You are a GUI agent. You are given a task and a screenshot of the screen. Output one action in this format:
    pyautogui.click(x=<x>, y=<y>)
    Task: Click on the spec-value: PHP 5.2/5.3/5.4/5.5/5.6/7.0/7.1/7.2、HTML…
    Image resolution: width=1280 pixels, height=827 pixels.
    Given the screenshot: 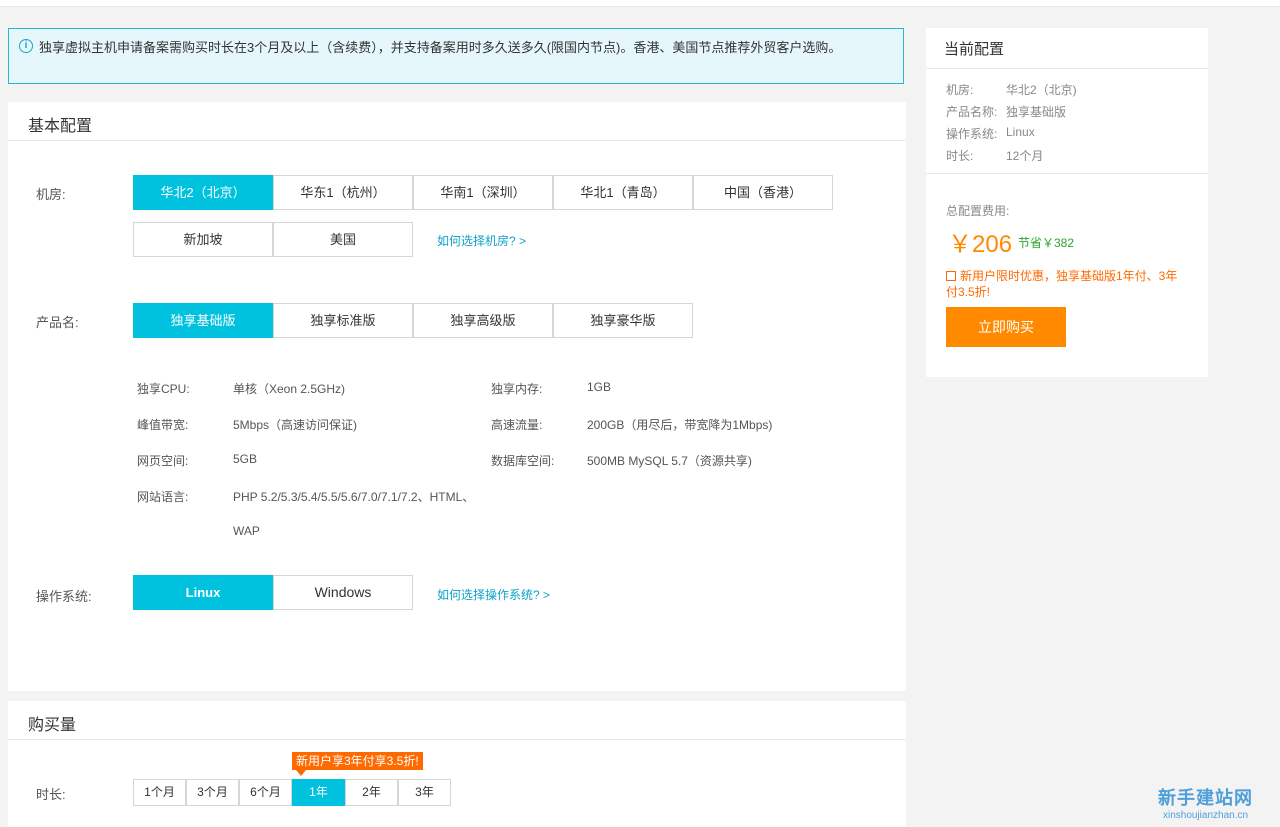 What is the action you would take?
    pyautogui.click(x=354, y=497)
    